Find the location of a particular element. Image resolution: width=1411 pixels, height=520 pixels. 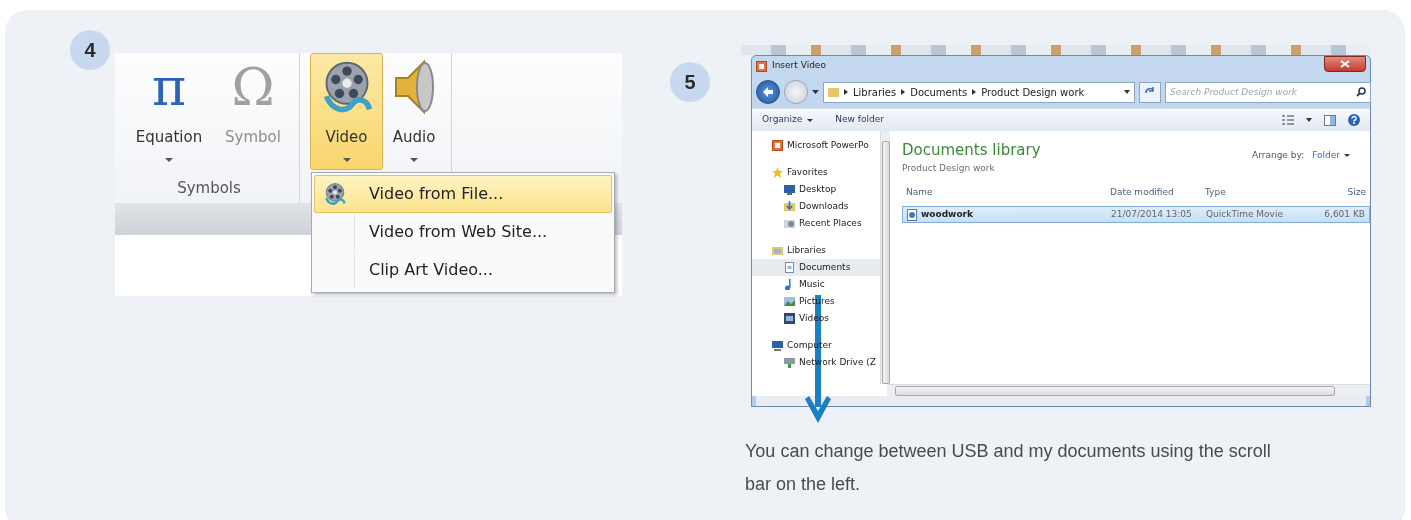

toolbar-button: New folder is located at coordinates (859, 120).